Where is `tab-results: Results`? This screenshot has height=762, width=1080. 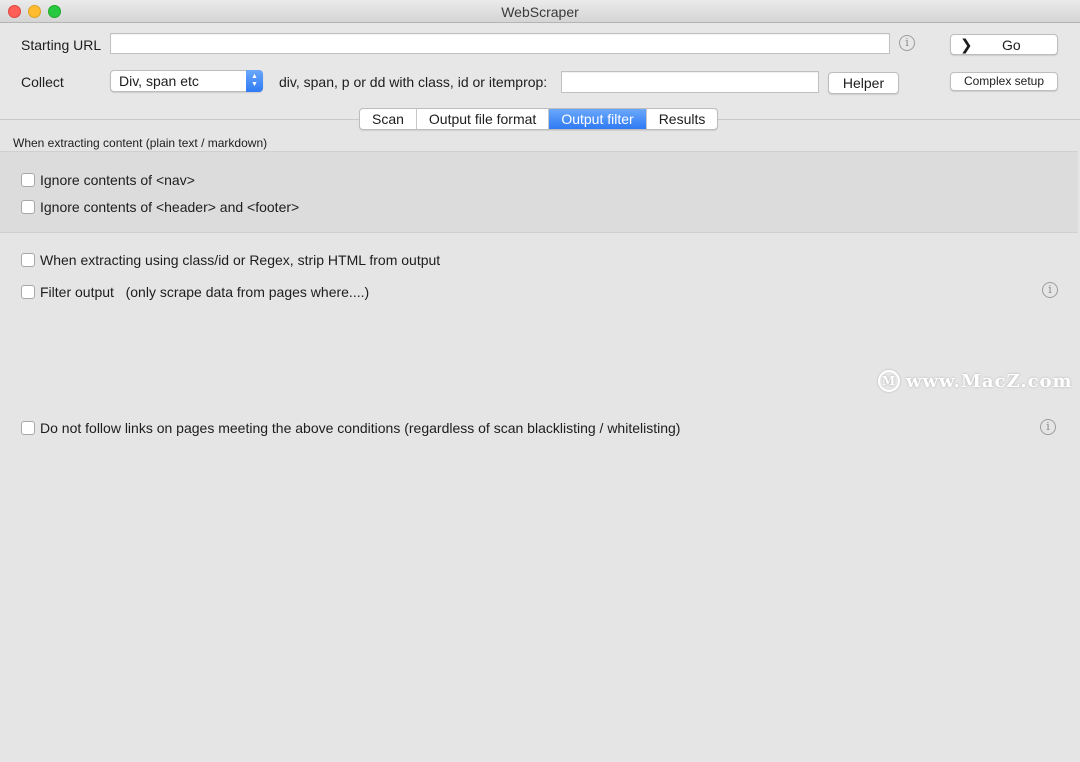
tab-results: Results is located at coordinates (682, 119).